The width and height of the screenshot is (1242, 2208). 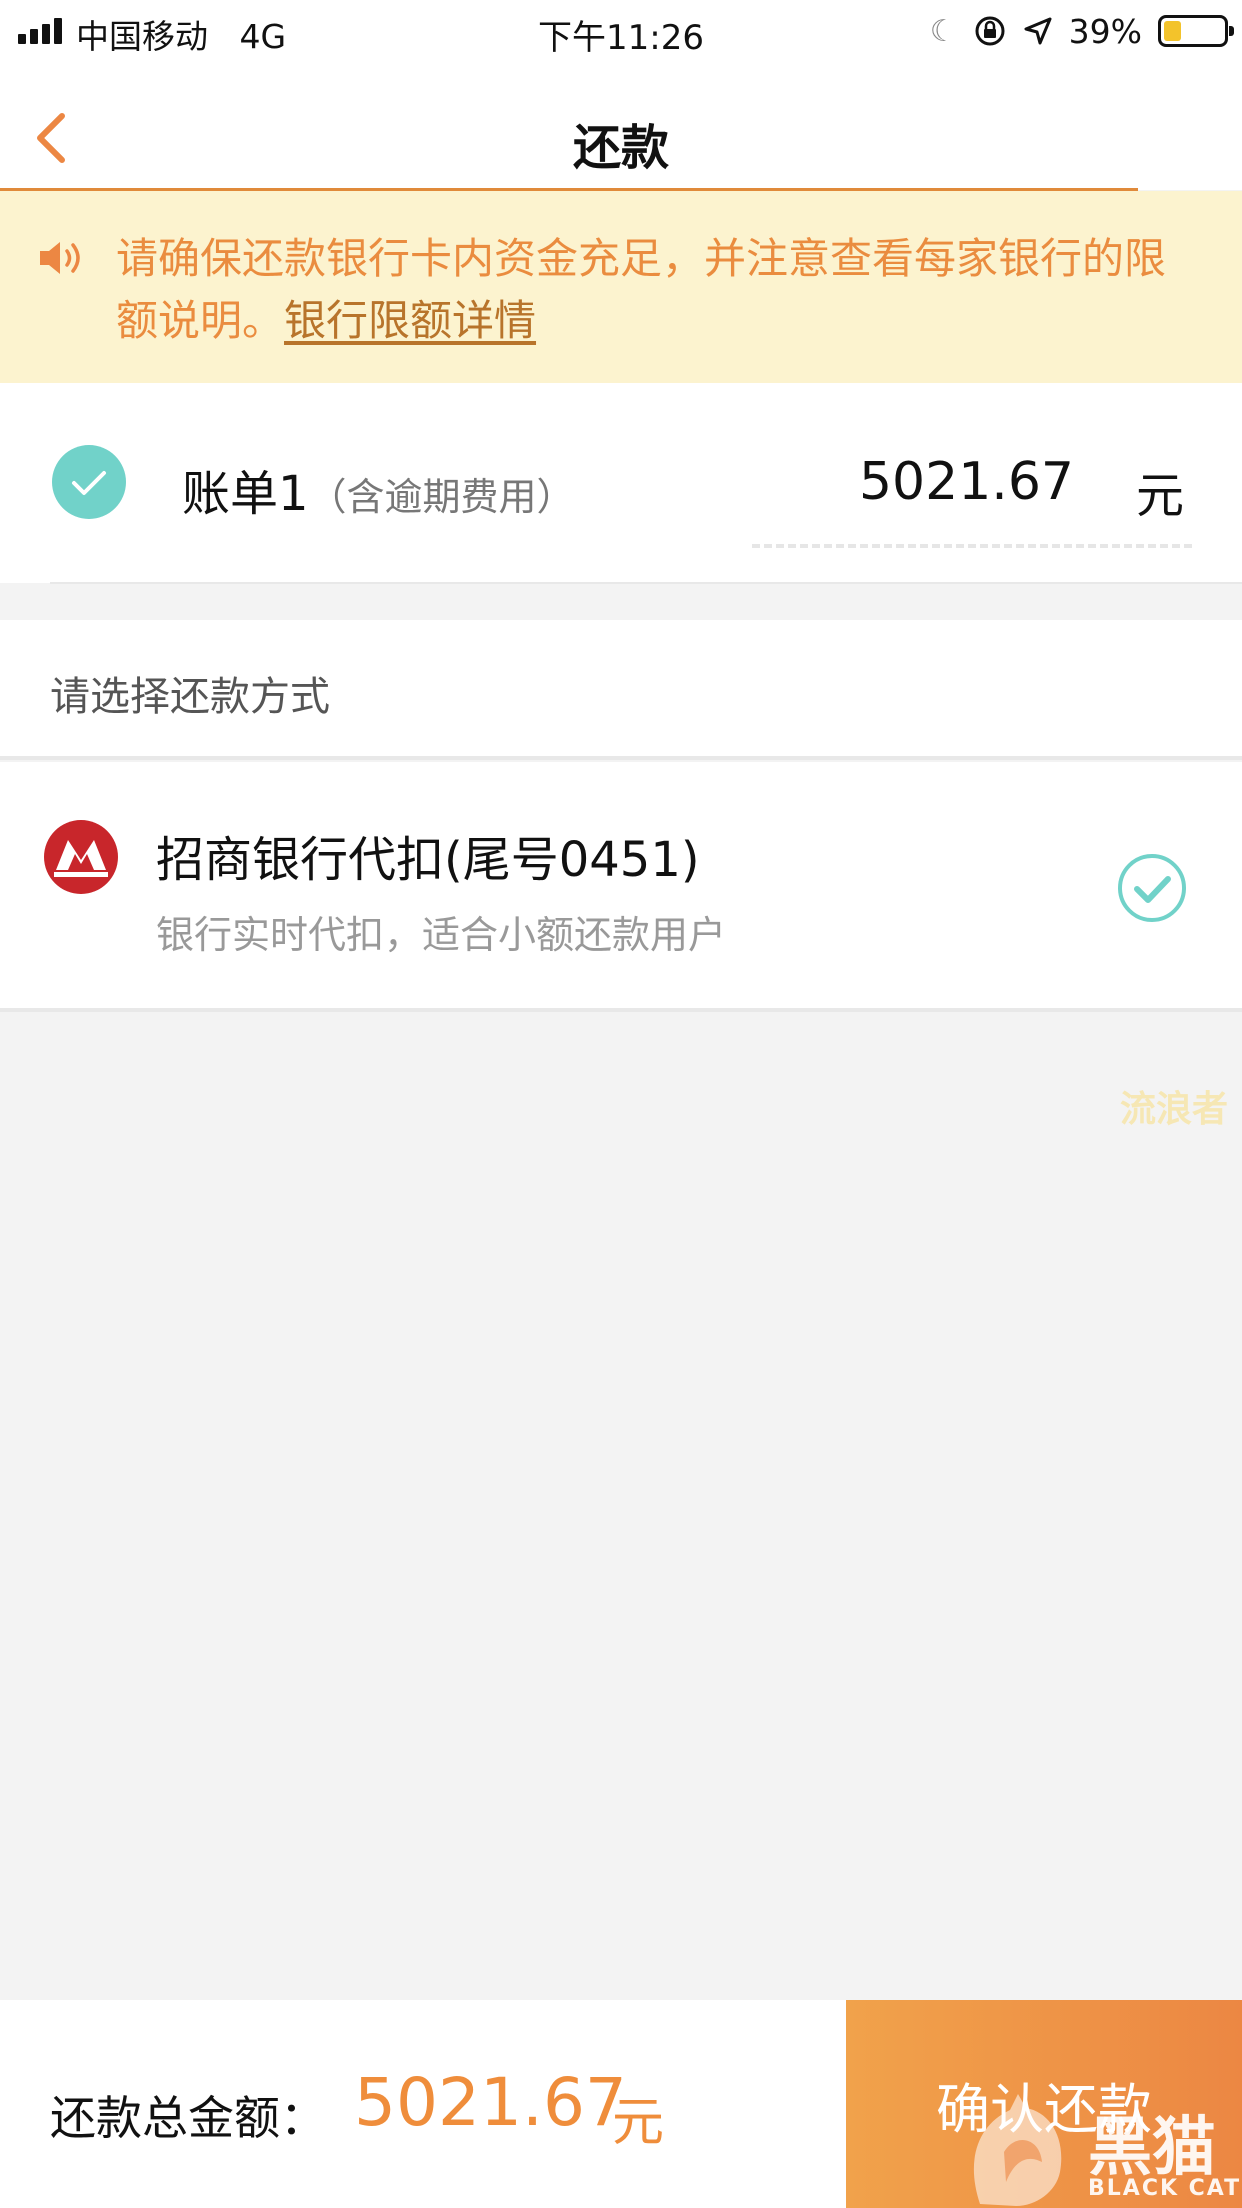 What do you see at coordinates (1165, 2188) in the screenshot?
I see `watermark-brand-sub: BLACK CAT` at bounding box center [1165, 2188].